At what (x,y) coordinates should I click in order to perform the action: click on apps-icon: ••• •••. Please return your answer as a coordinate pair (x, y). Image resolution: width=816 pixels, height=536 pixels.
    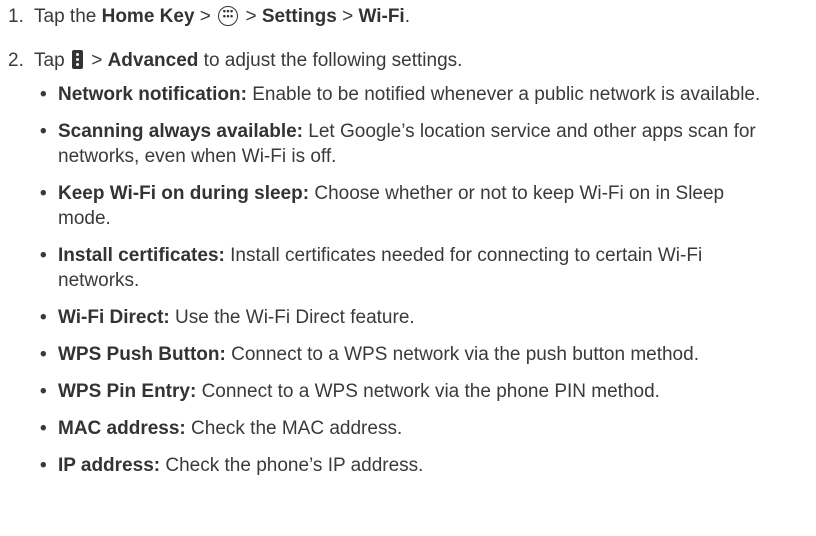
    Looking at the image, I should click on (228, 16).